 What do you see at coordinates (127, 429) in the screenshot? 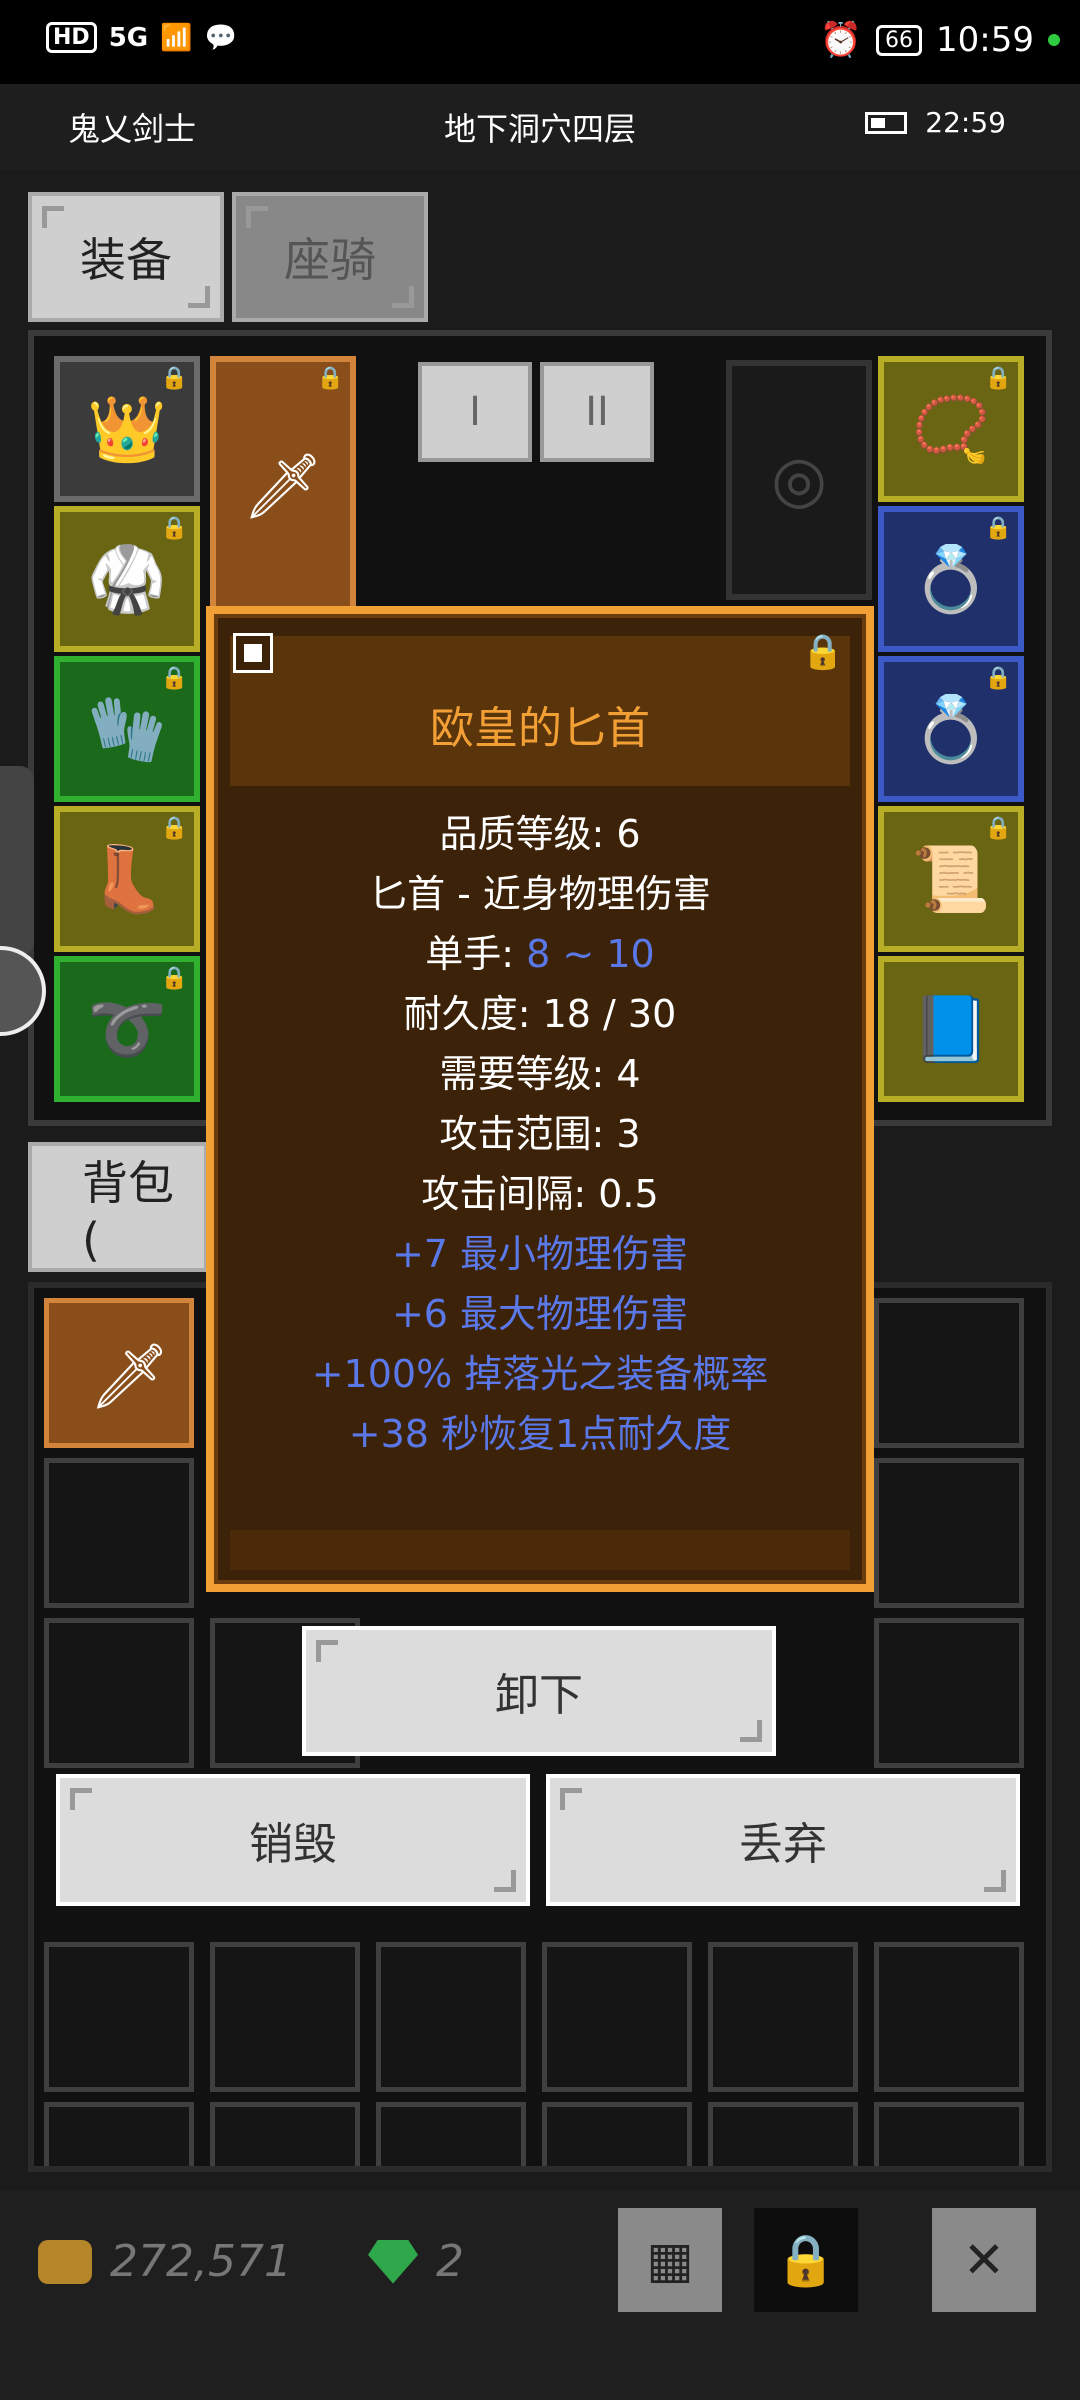
I see `equip-slot-helmet: 👑 🔒` at bounding box center [127, 429].